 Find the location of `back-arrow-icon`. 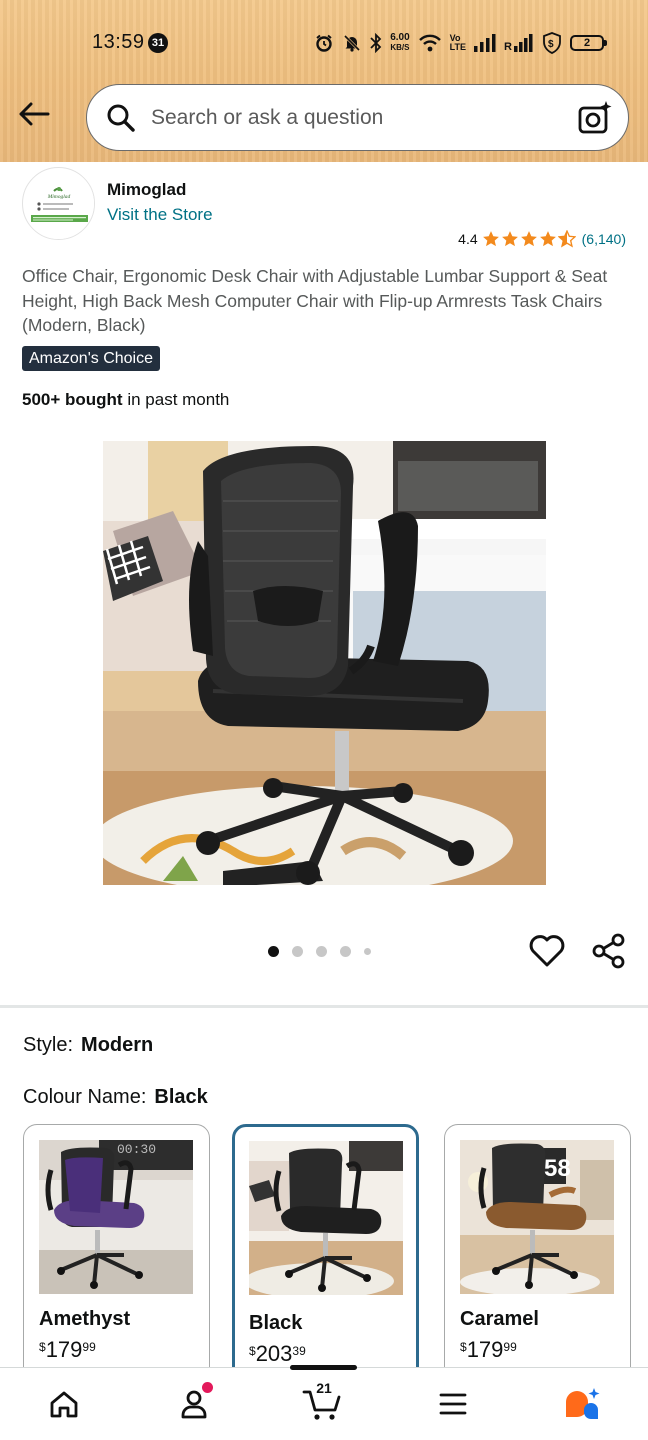

back-arrow-icon is located at coordinates (34, 114).